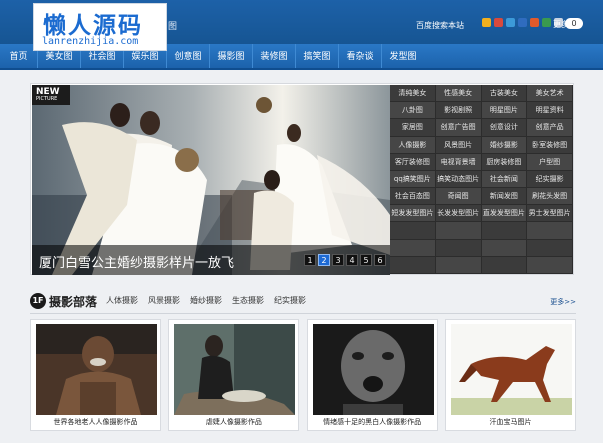  I want to click on category-tag: 创意设计, so click(504, 128).